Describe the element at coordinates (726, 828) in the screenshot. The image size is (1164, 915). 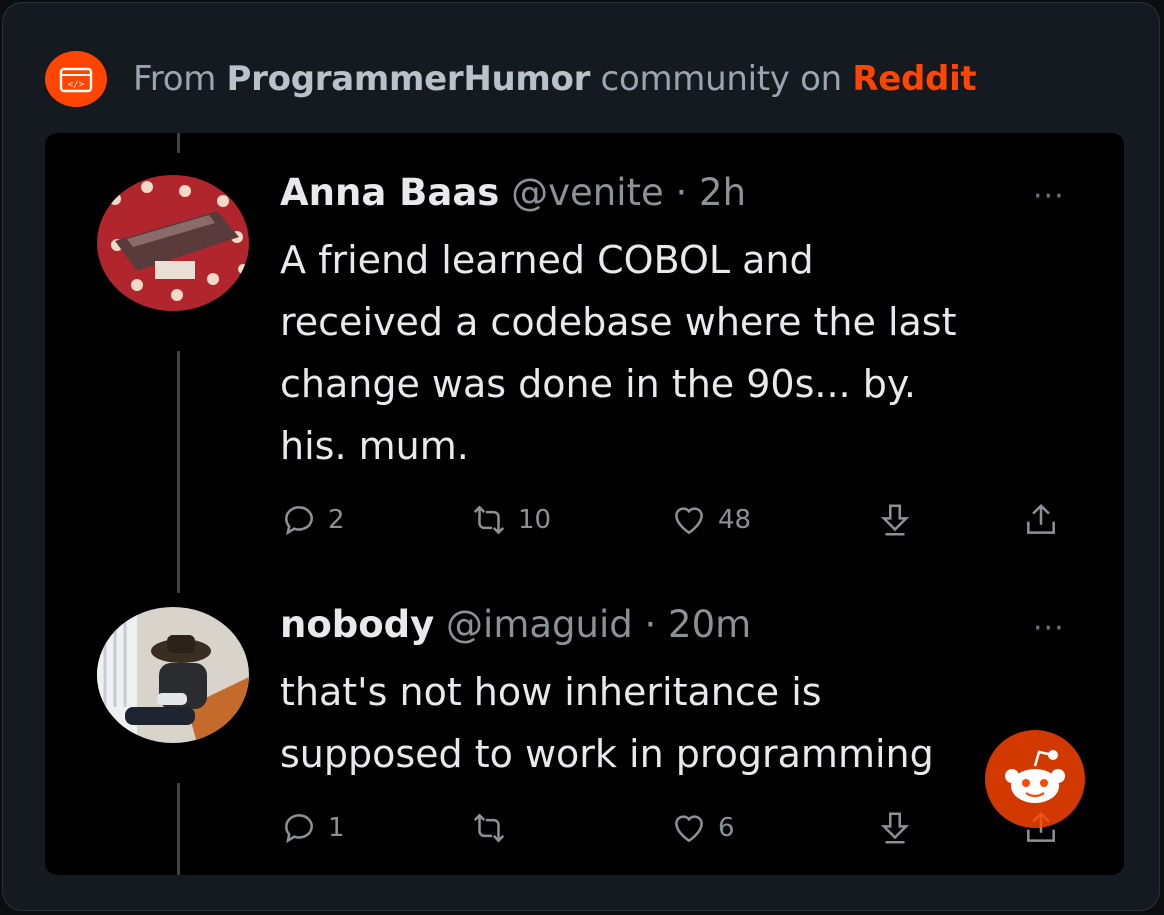
I see `like-count: 6` at that location.